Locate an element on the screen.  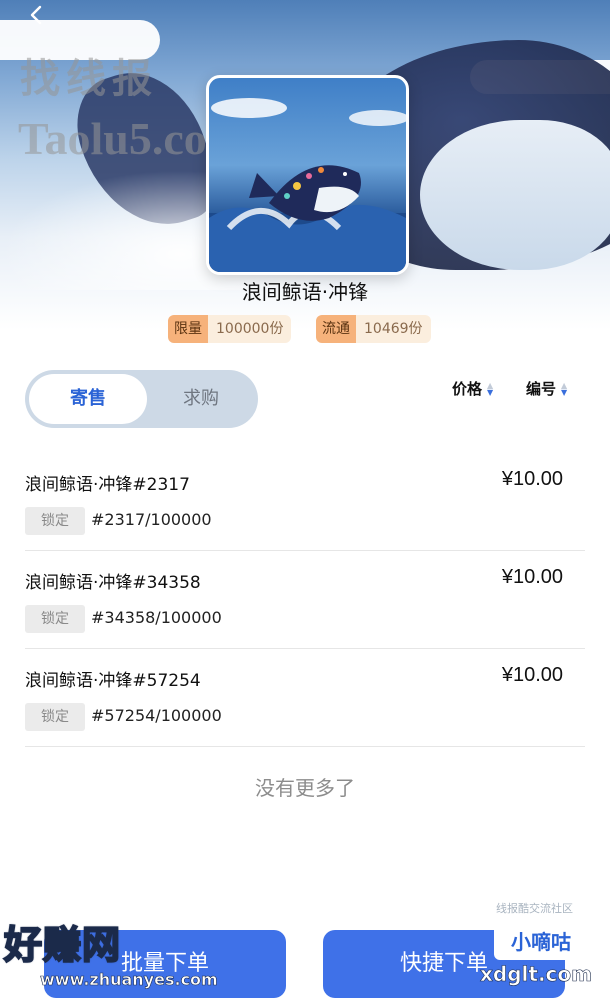
tab-switcher: 寄售 求购 is located at coordinates (141, 399).